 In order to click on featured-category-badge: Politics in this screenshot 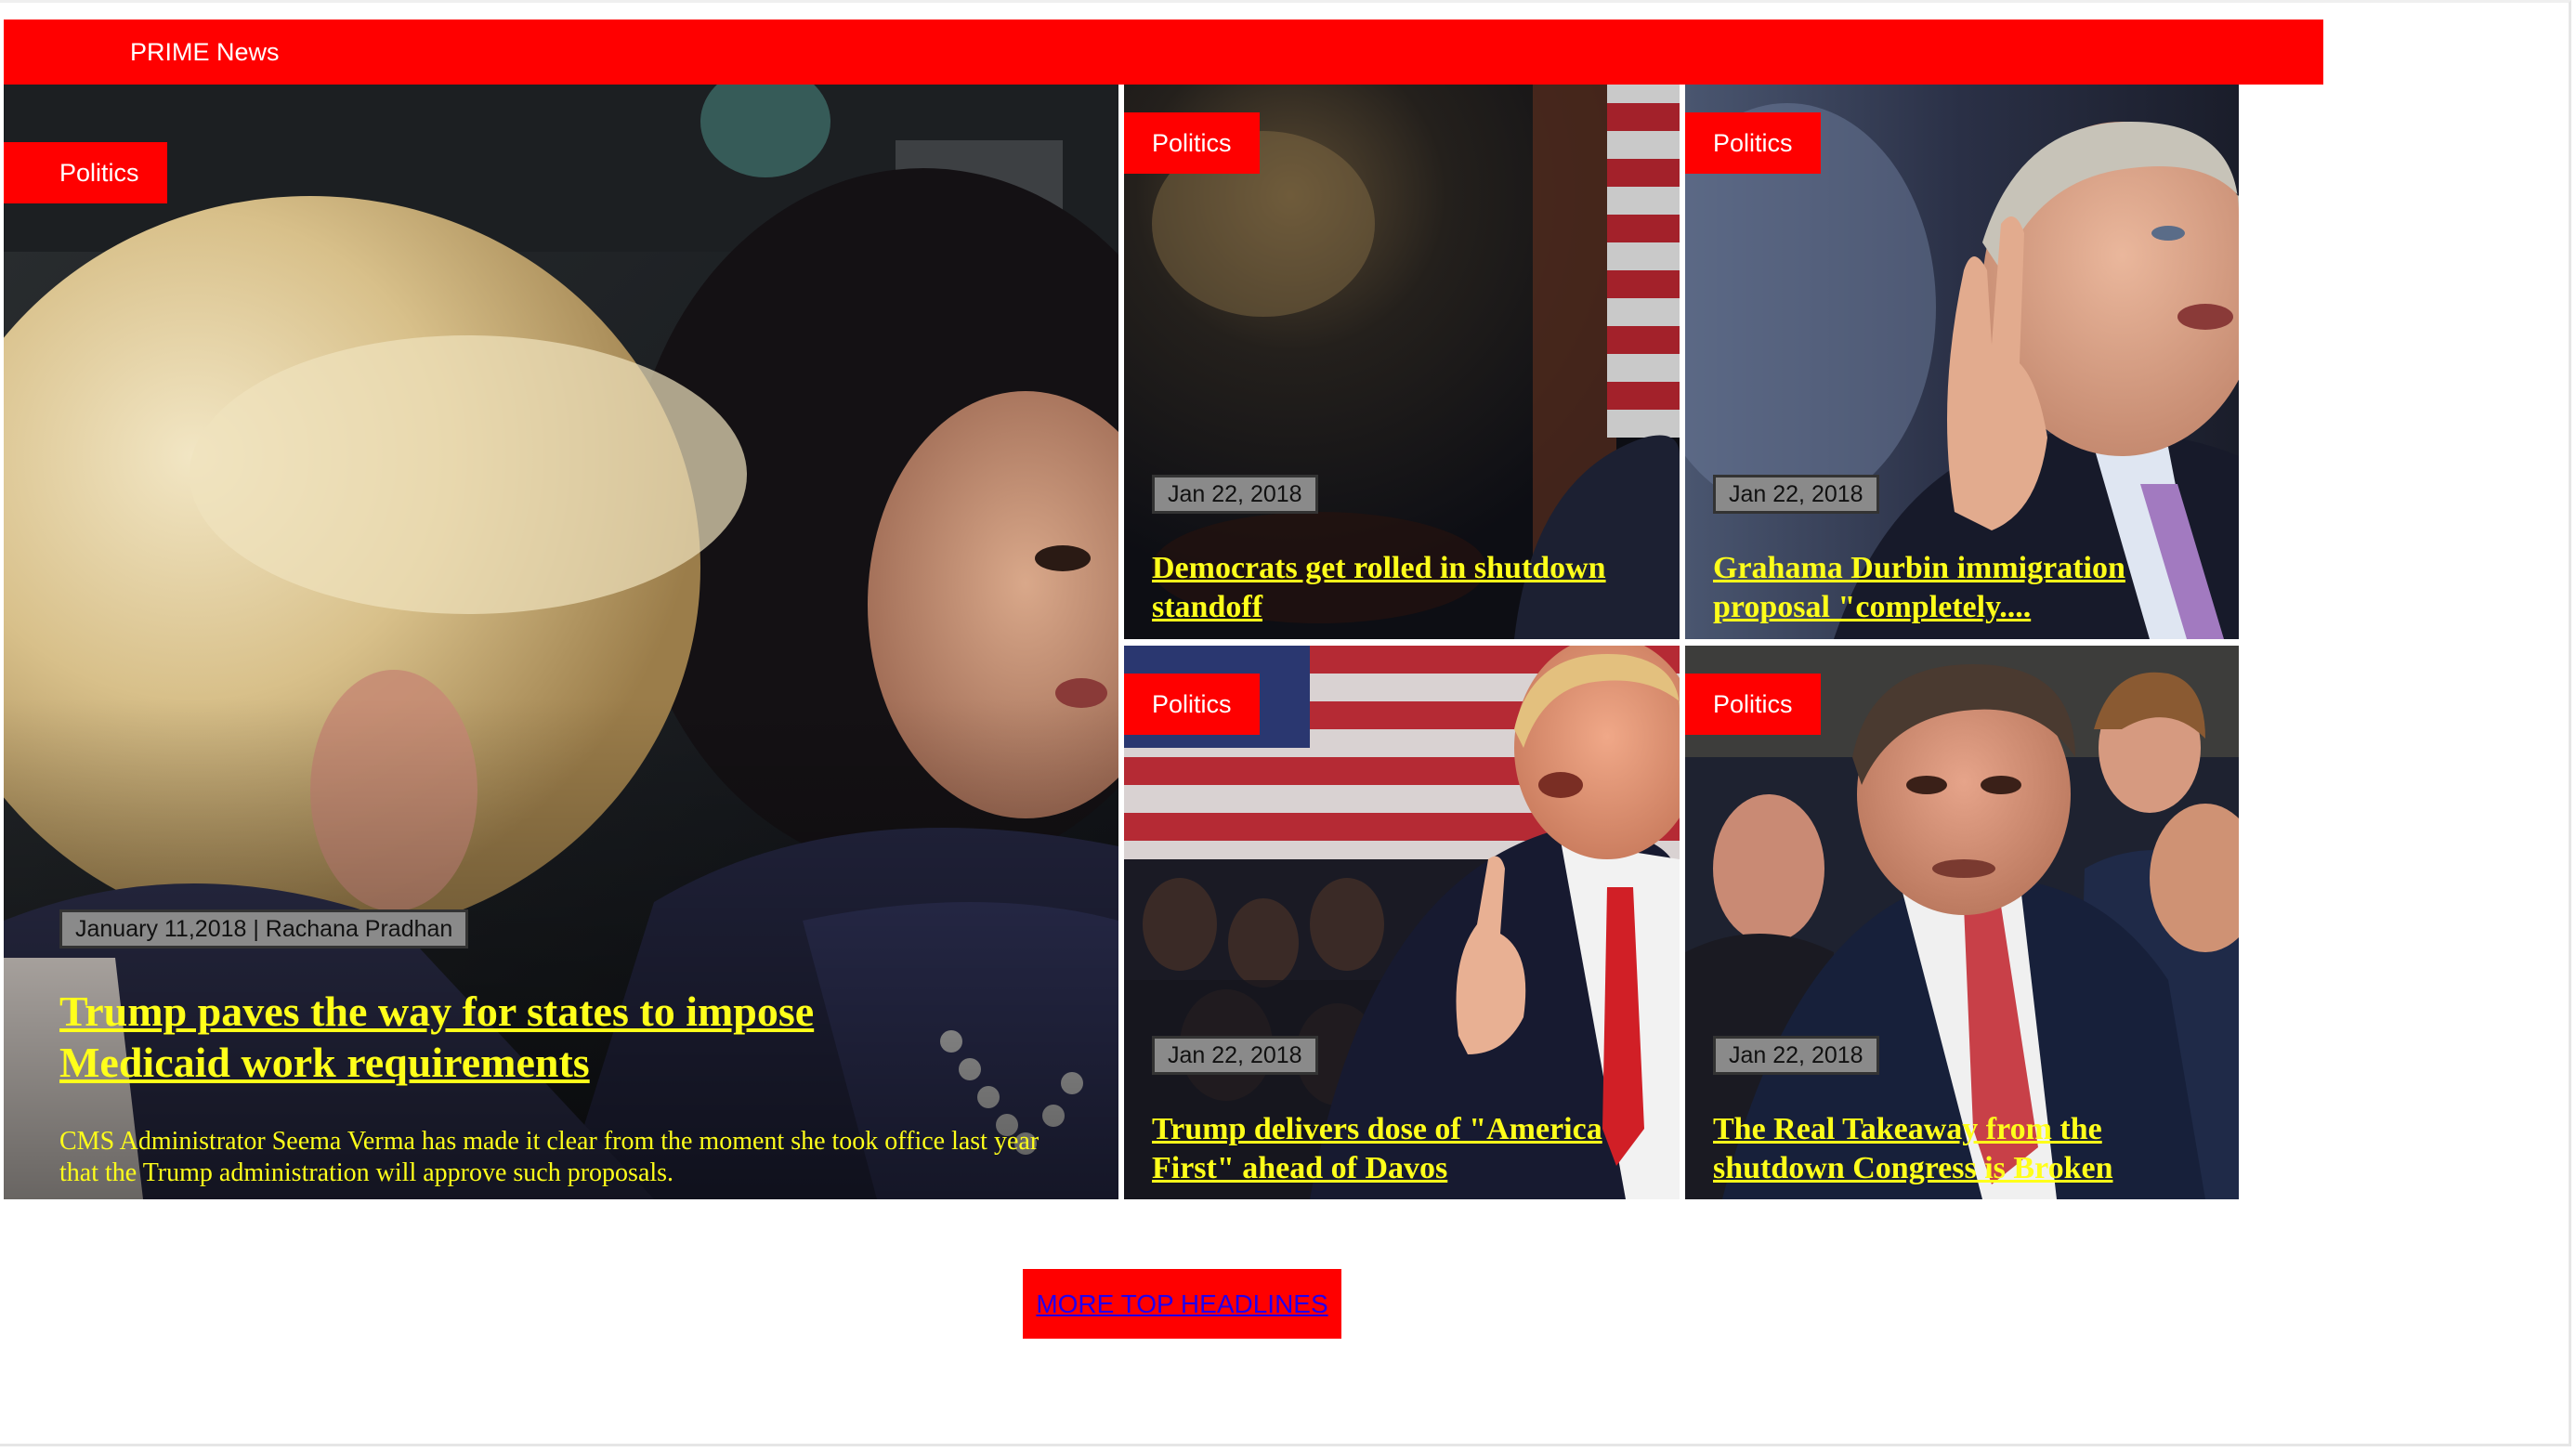, I will do `click(85, 172)`.